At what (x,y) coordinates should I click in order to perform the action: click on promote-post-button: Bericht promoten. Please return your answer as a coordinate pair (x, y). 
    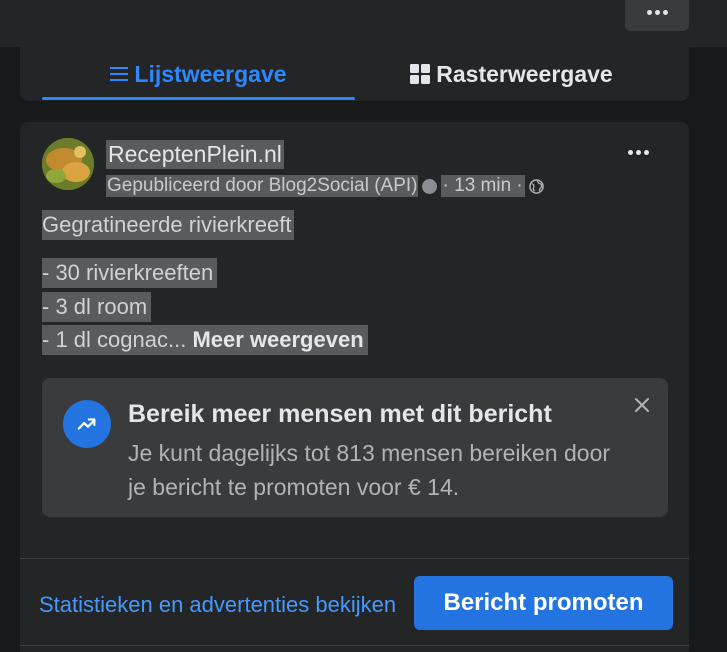
    Looking at the image, I should click on (543, 603).